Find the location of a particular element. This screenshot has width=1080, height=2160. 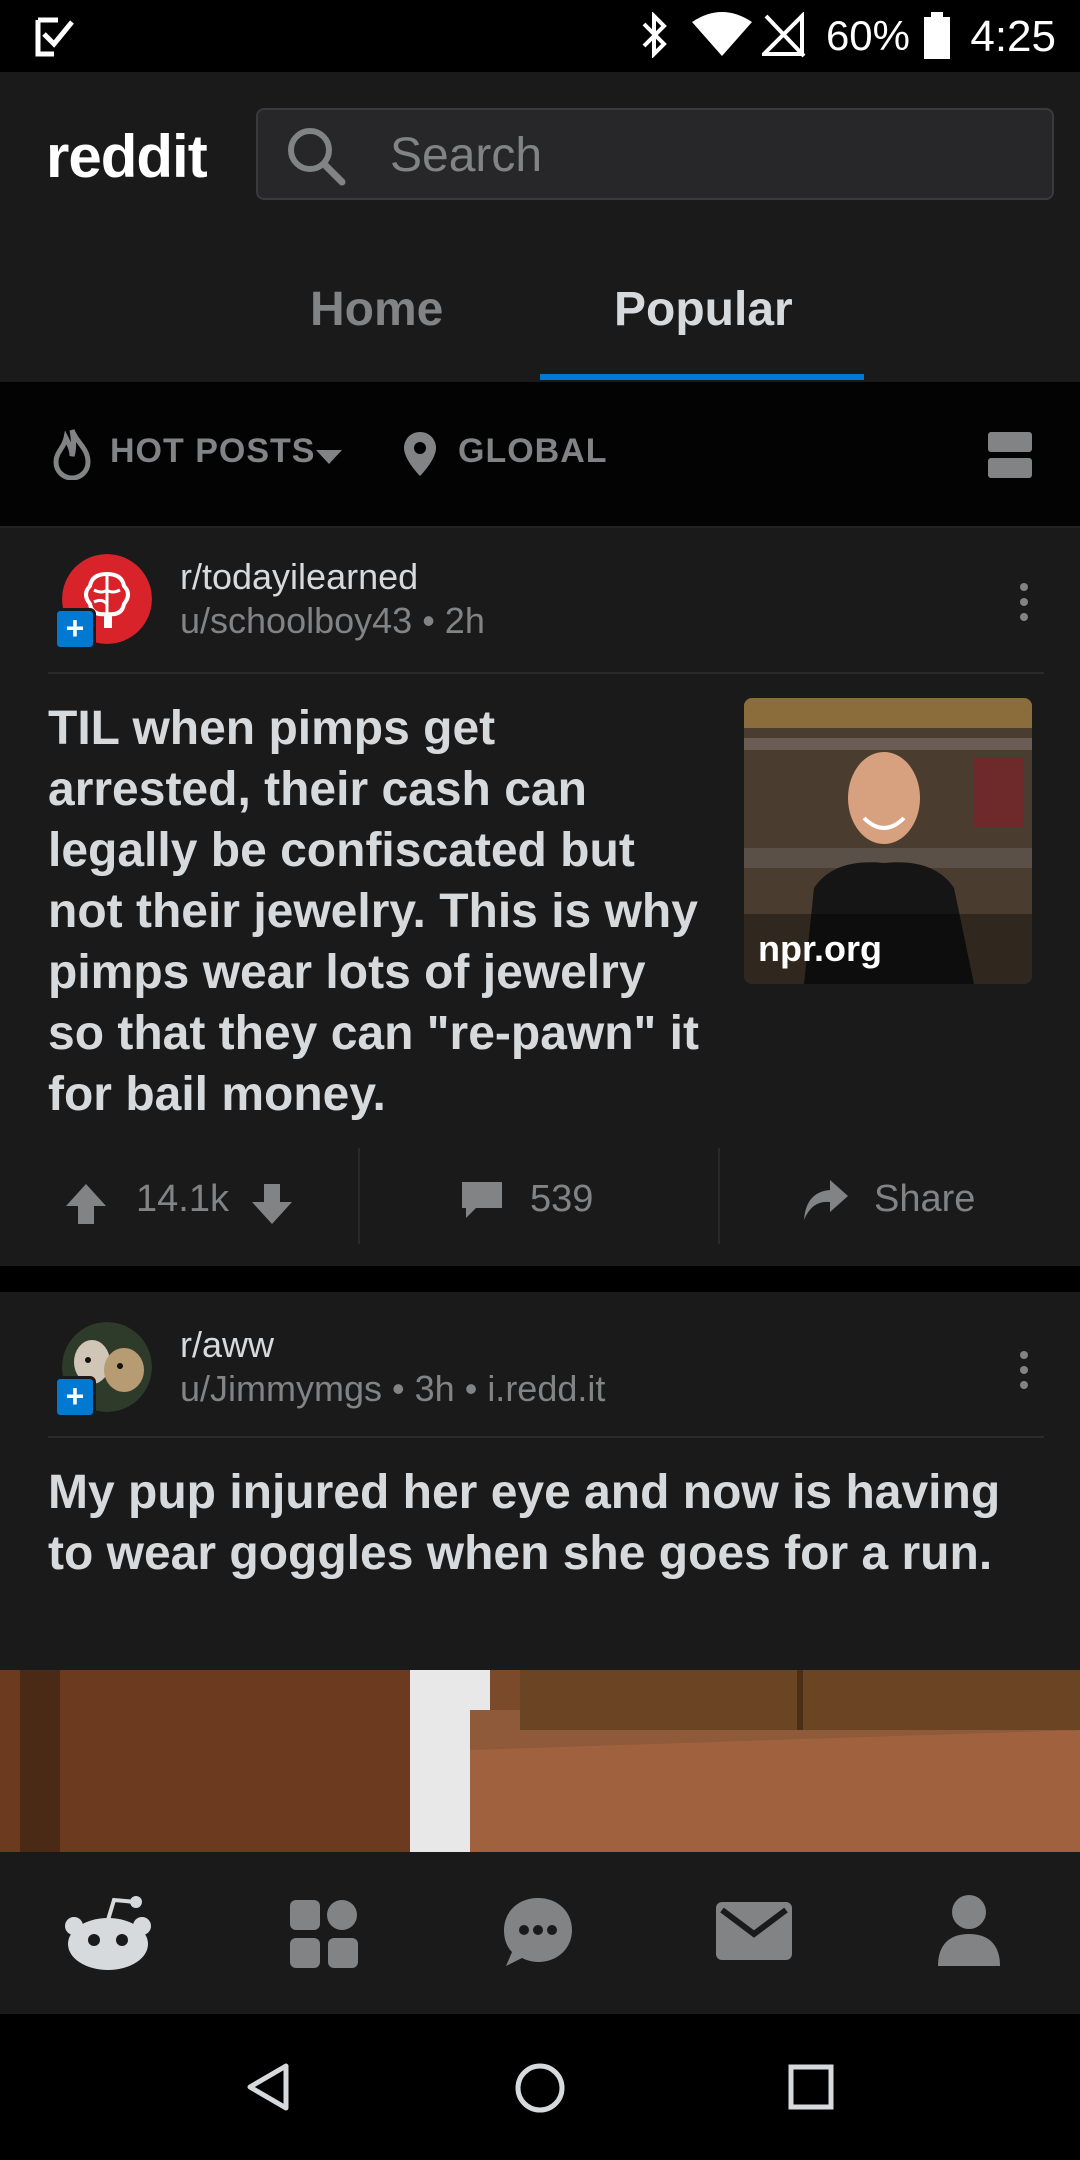

post-author: u/Jimmymgs is located at coordinates (281, 1388).